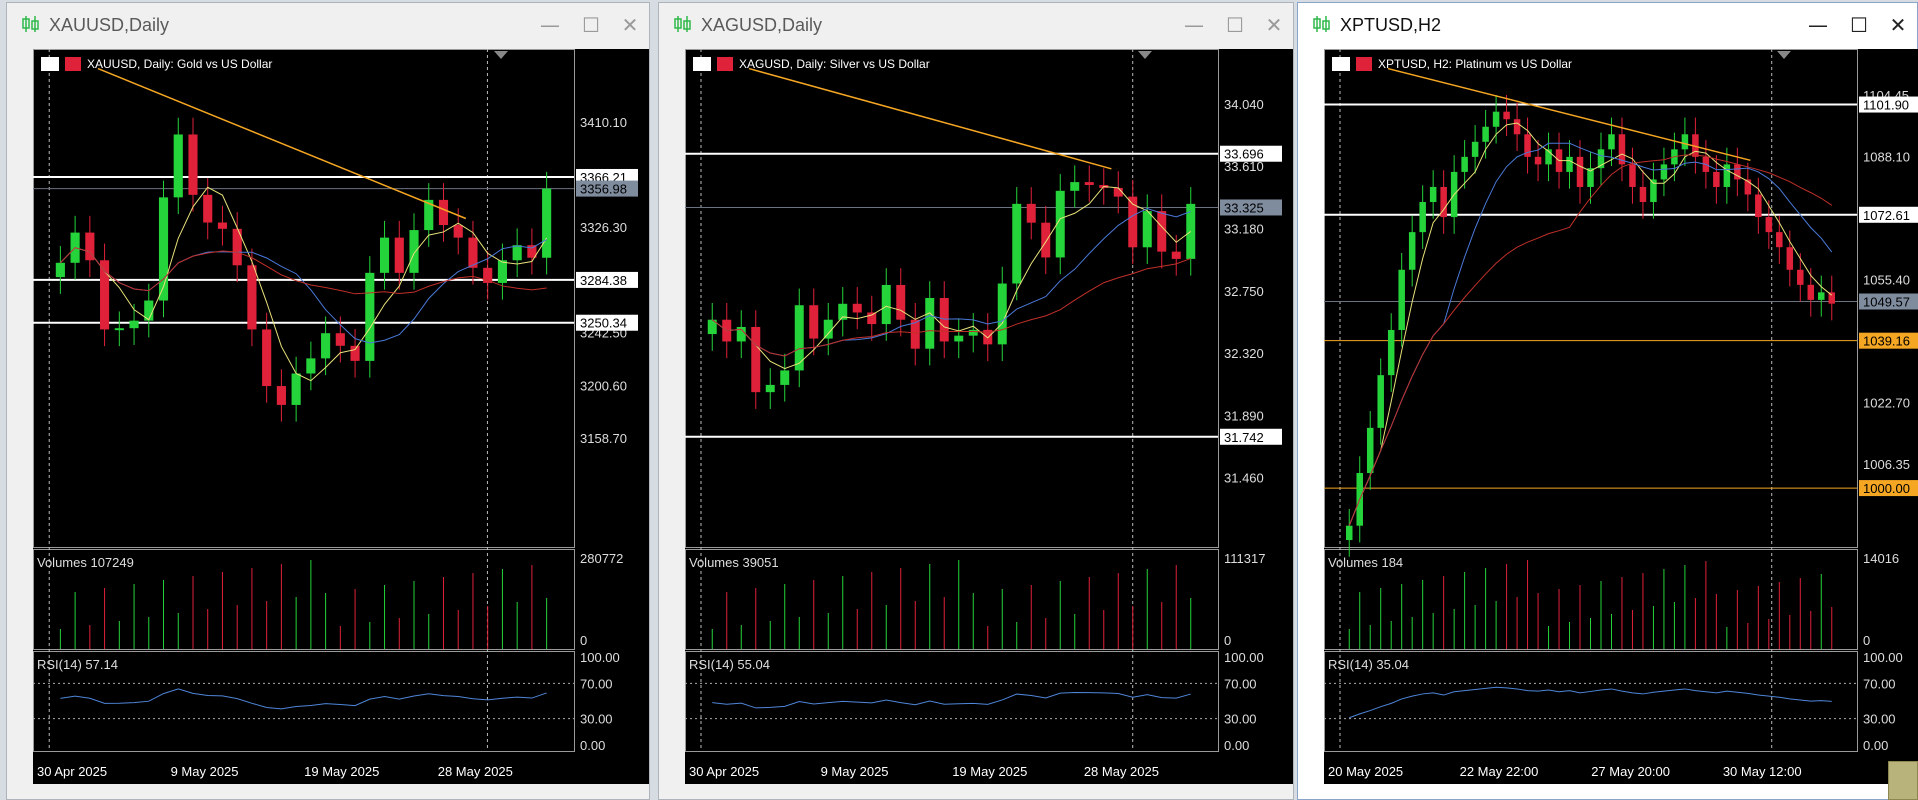  What do you see at coordinates (205, 771) in the screenshot?
I see `date-axis-label: 9 May 2025` at bounding box center [205, 771].